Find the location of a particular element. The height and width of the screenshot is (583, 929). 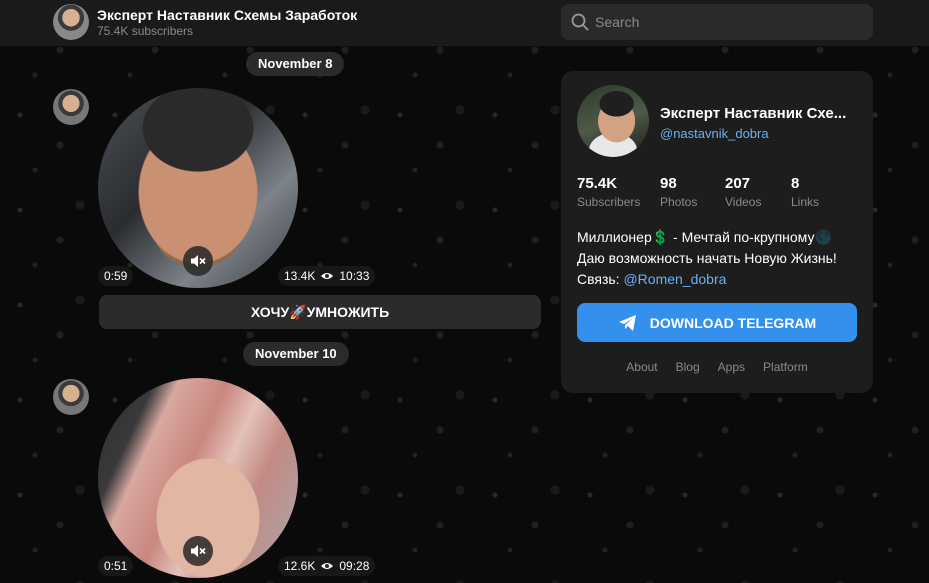

footer-links: About Blog Apps Platform is located at coordinates (717, 367).